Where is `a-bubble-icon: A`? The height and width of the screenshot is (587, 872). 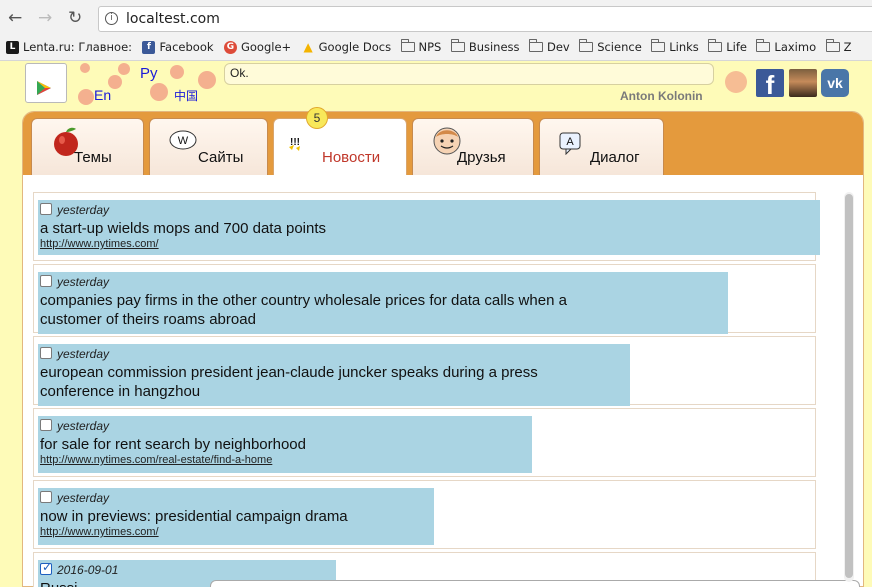
a-bubble-icon: A is located at coordinates (570, 143).